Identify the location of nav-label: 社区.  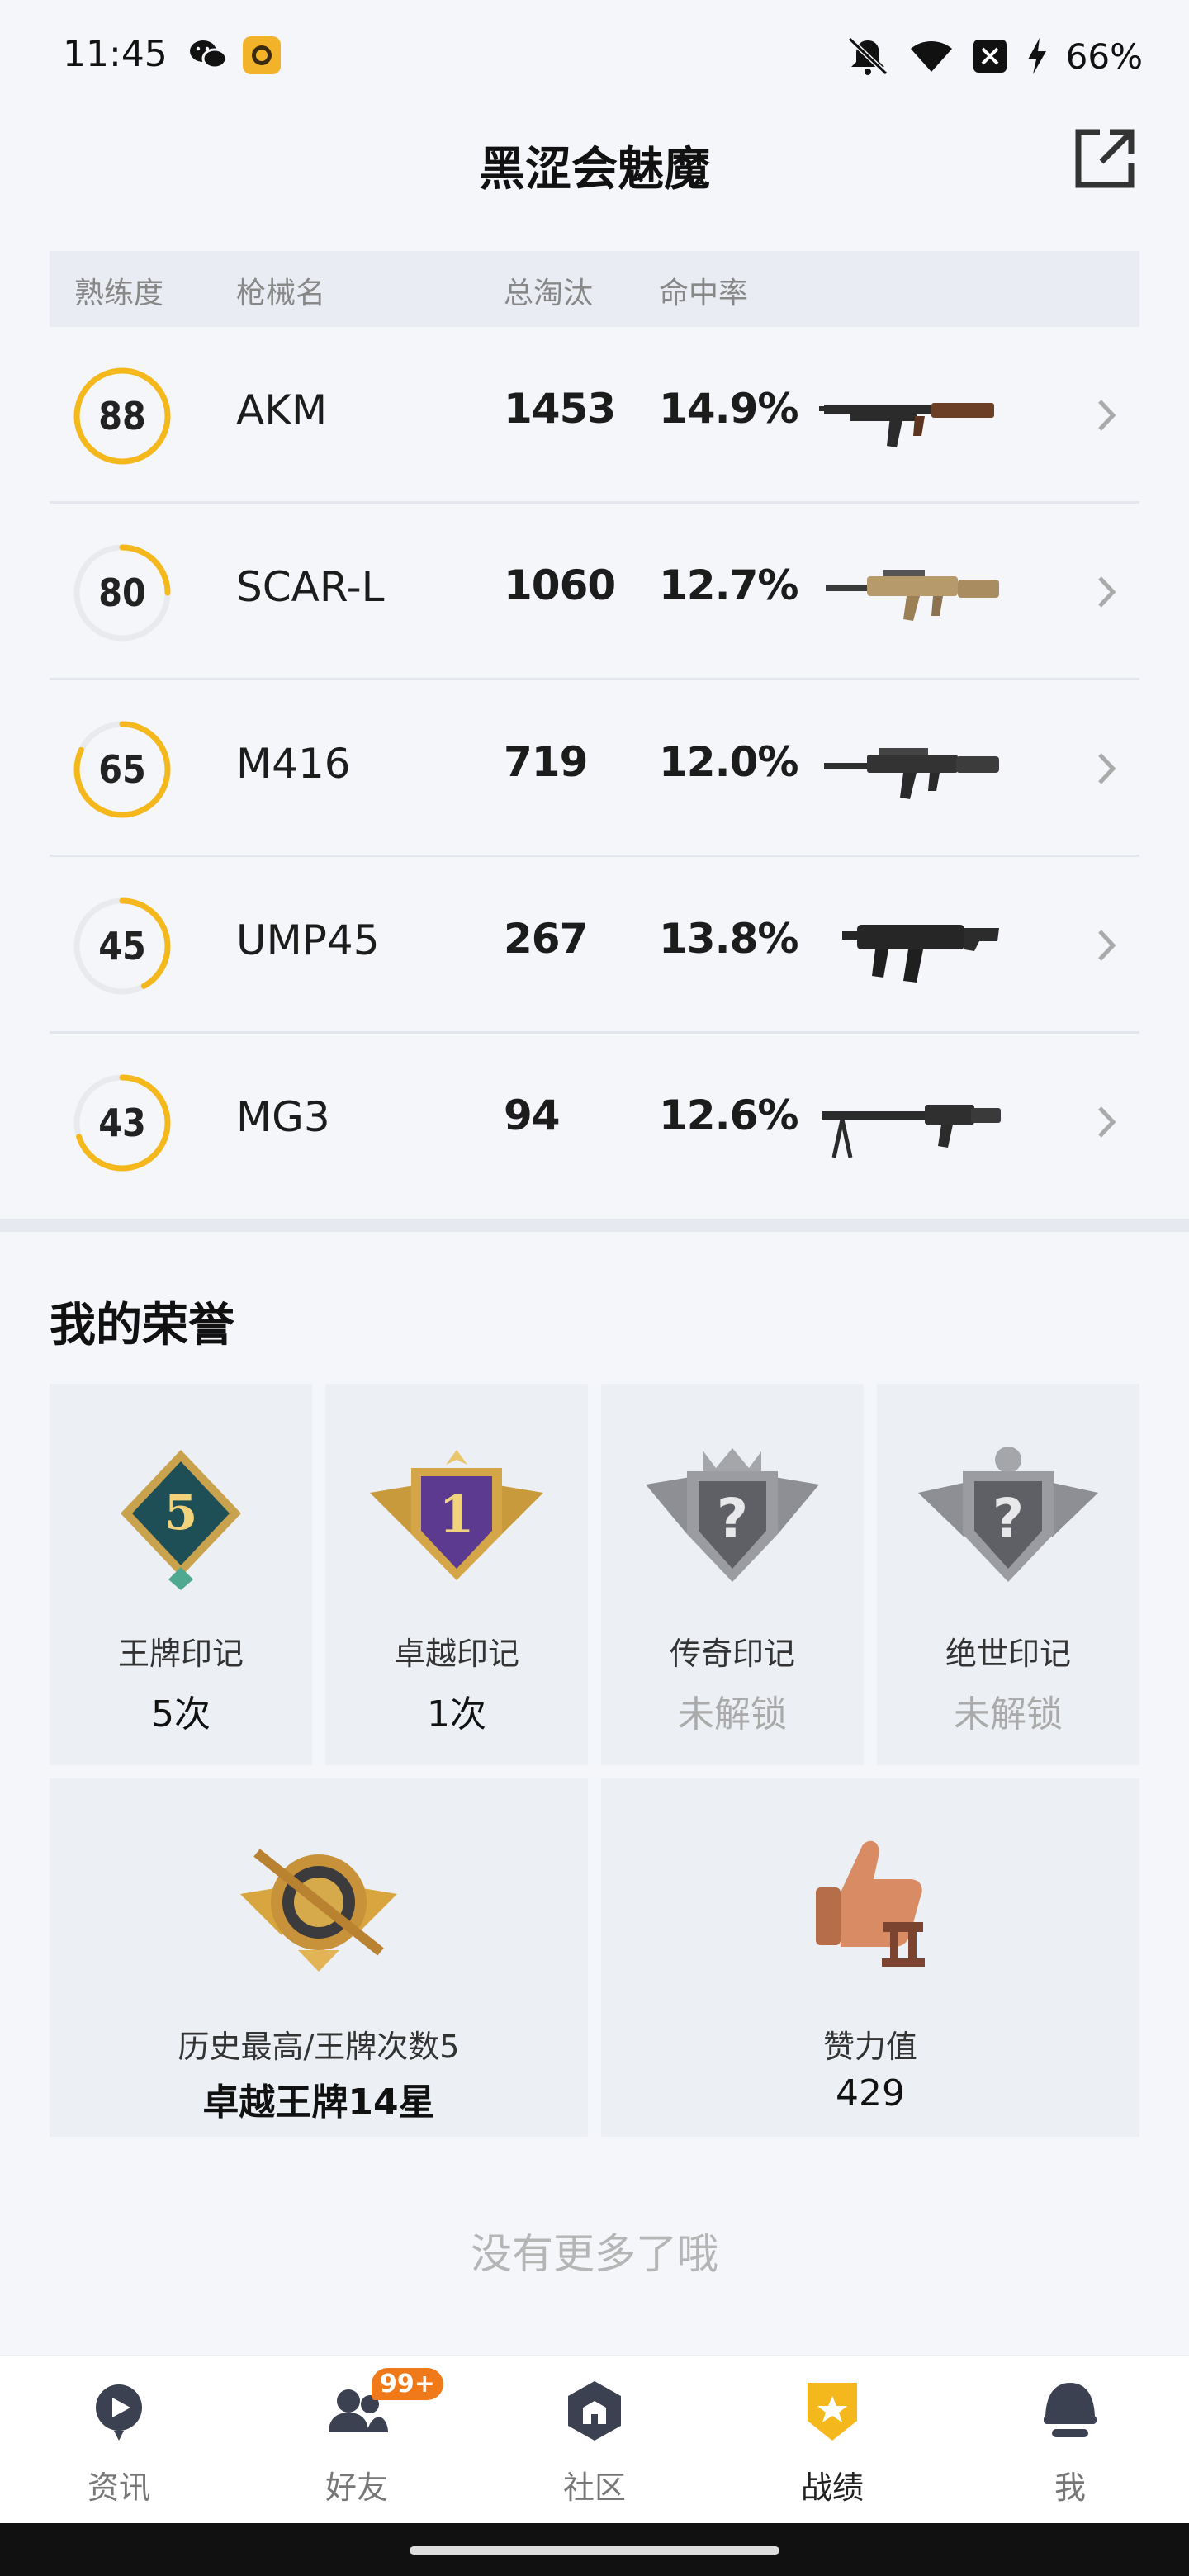
(594, 2487).